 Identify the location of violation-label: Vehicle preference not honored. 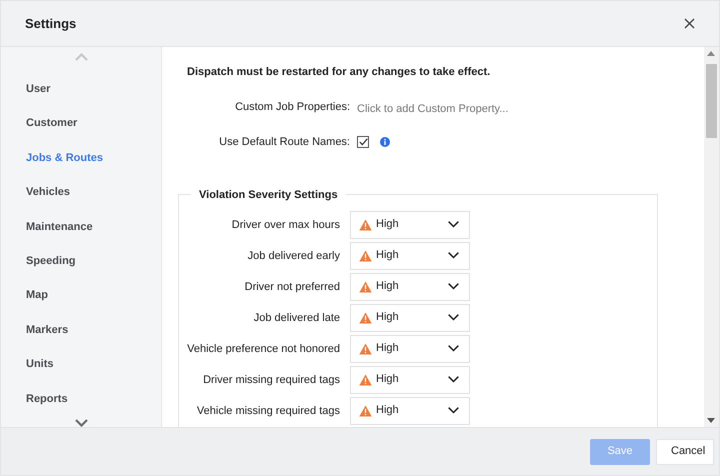
(263, 349).